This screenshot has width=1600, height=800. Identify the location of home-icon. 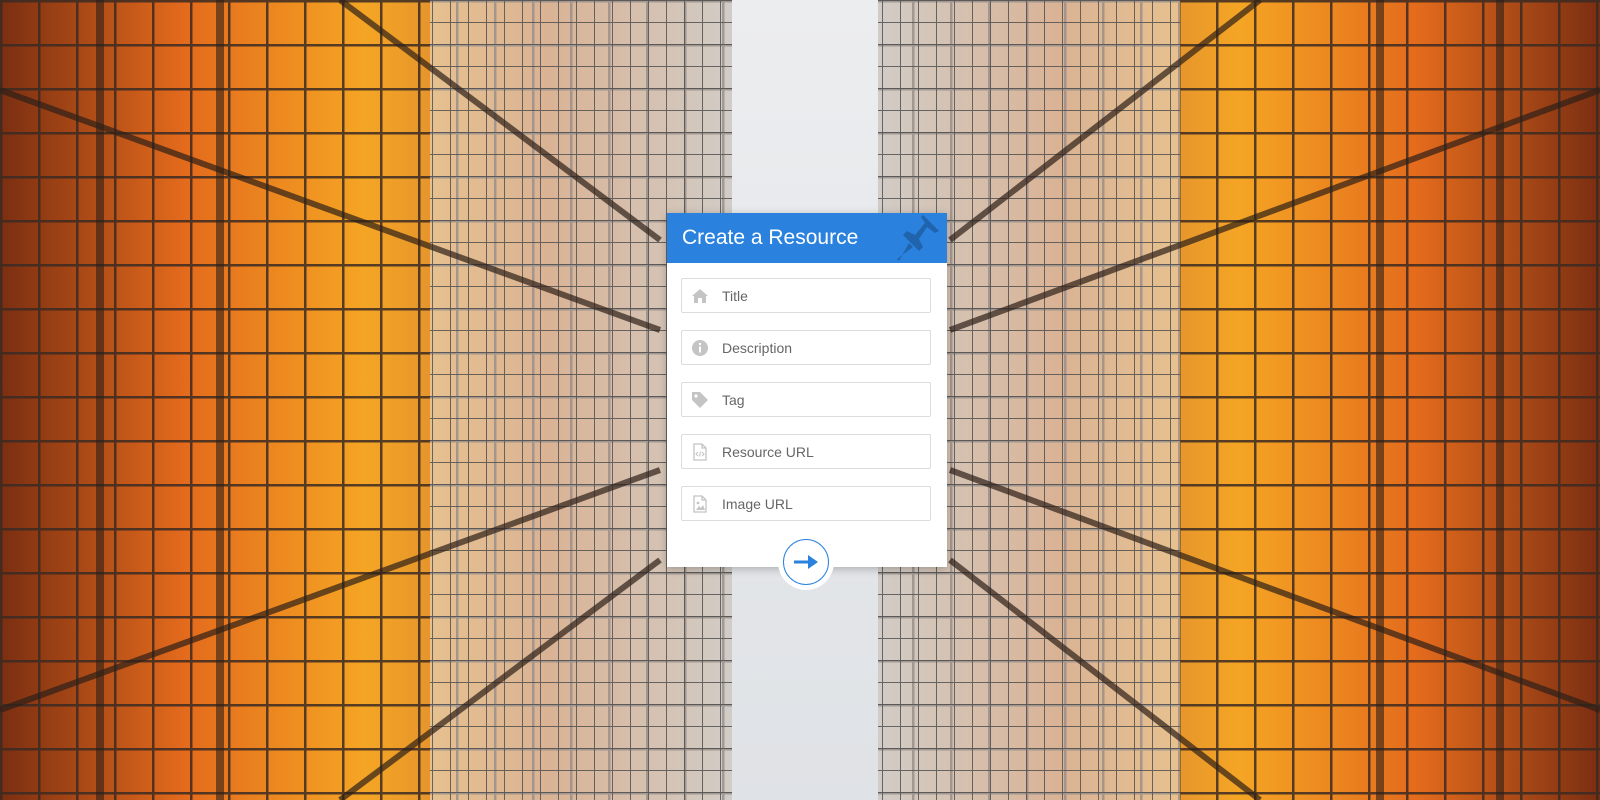
(700, 296).